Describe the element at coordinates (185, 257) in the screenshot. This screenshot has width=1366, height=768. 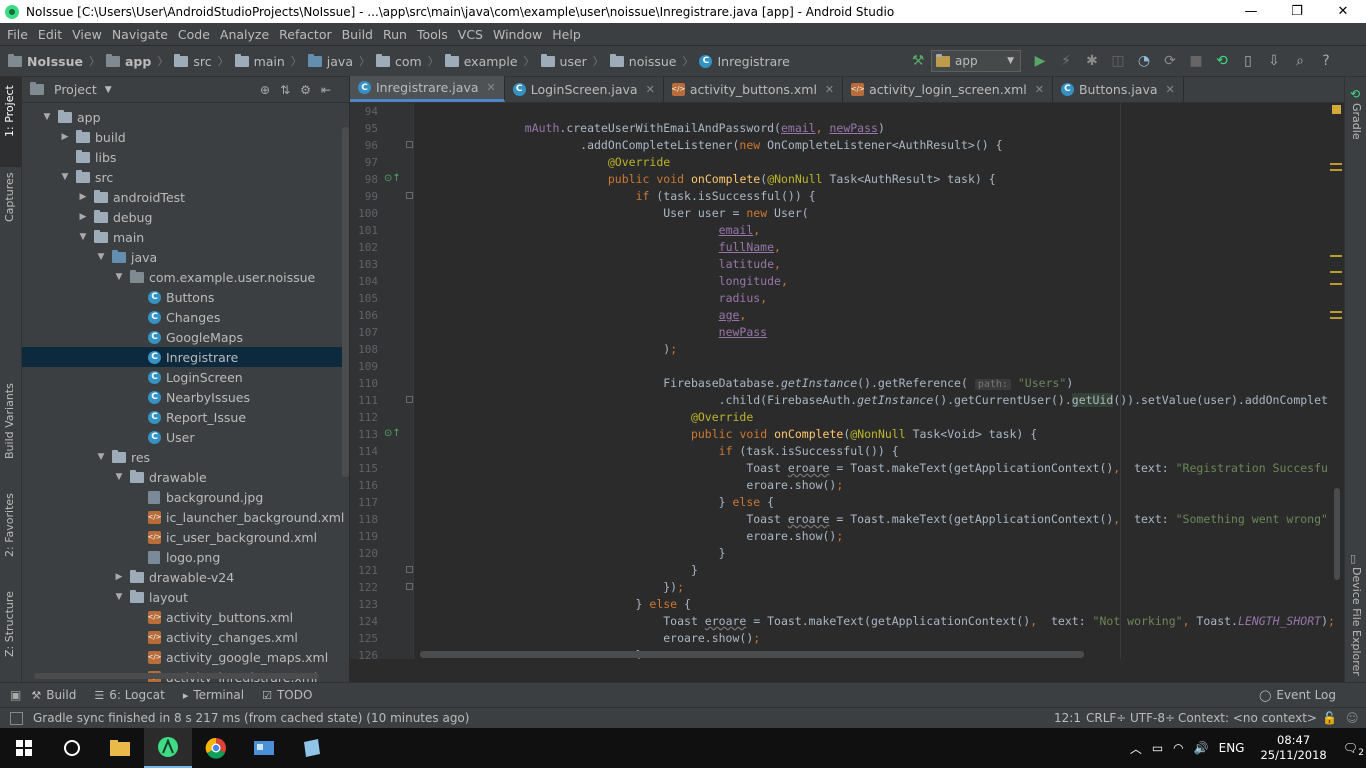
I see `tree-item: ▼ java` at that location.